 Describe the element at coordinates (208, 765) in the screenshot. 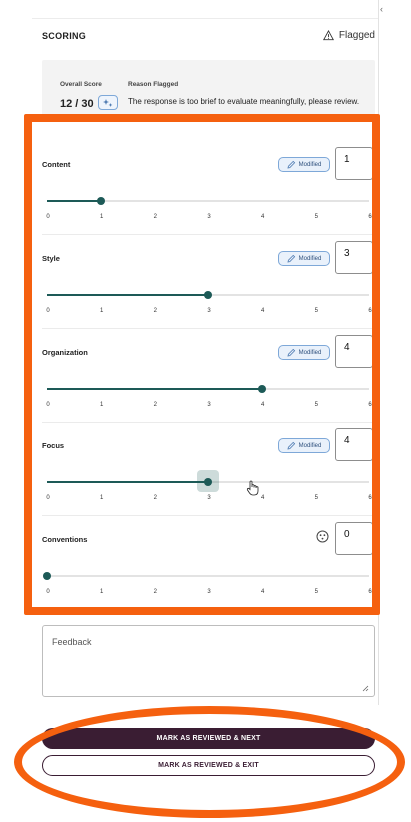

I see `mark-reviewed-exit-button: MARK AS REVIEWED & EXIT` at that location.